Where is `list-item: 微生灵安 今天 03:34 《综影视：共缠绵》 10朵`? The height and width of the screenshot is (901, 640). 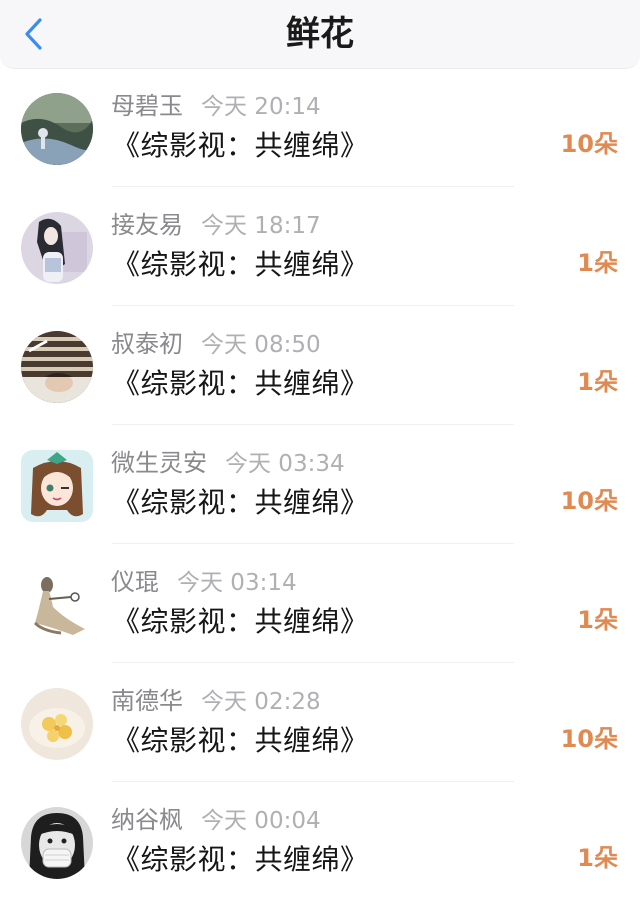 list-item: 微生灵安 今天 03:34 《综影视：共缠绵》 10朵 is located at coordinates (320, 484).